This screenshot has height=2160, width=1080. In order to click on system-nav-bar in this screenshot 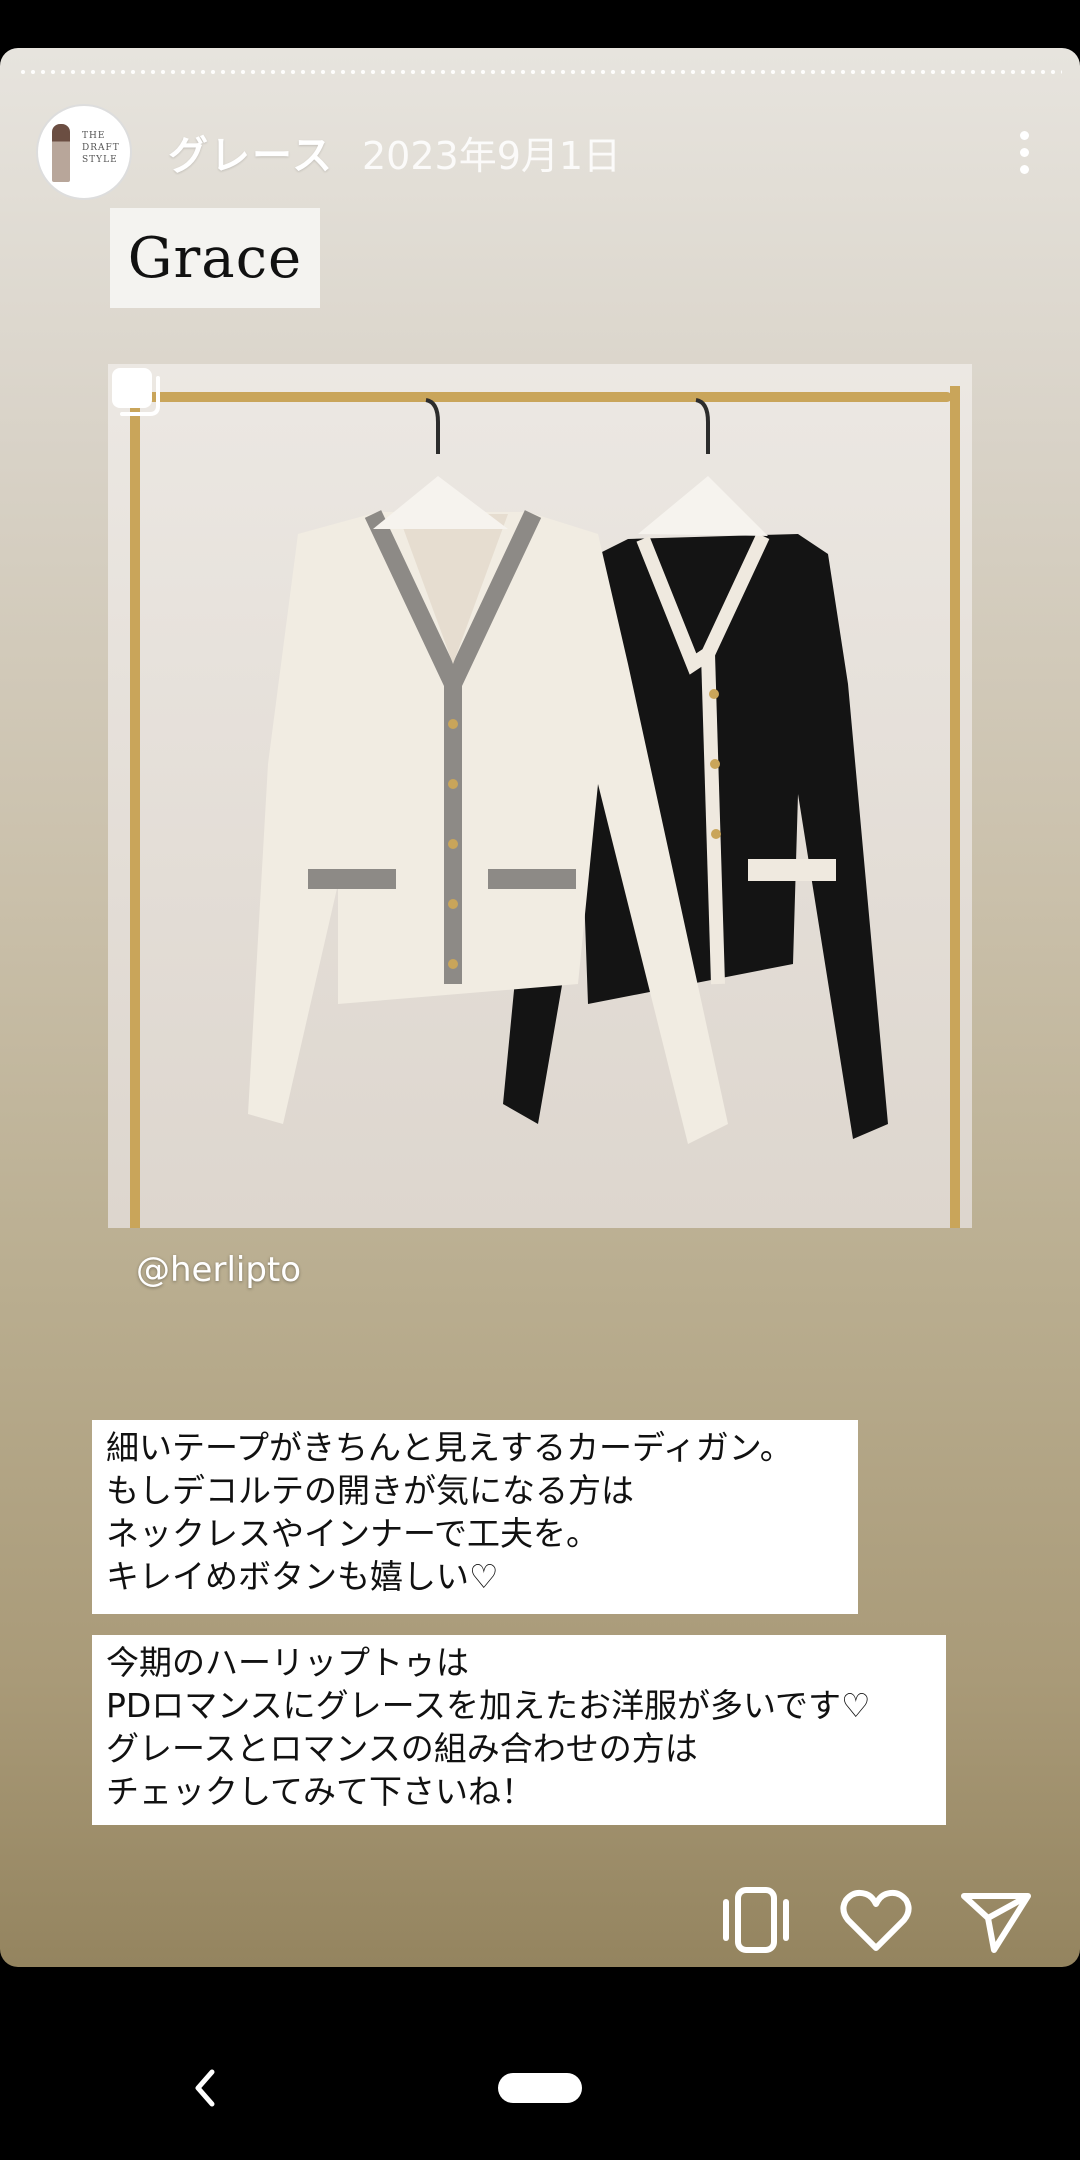, I will do `click(540, 2063)`.